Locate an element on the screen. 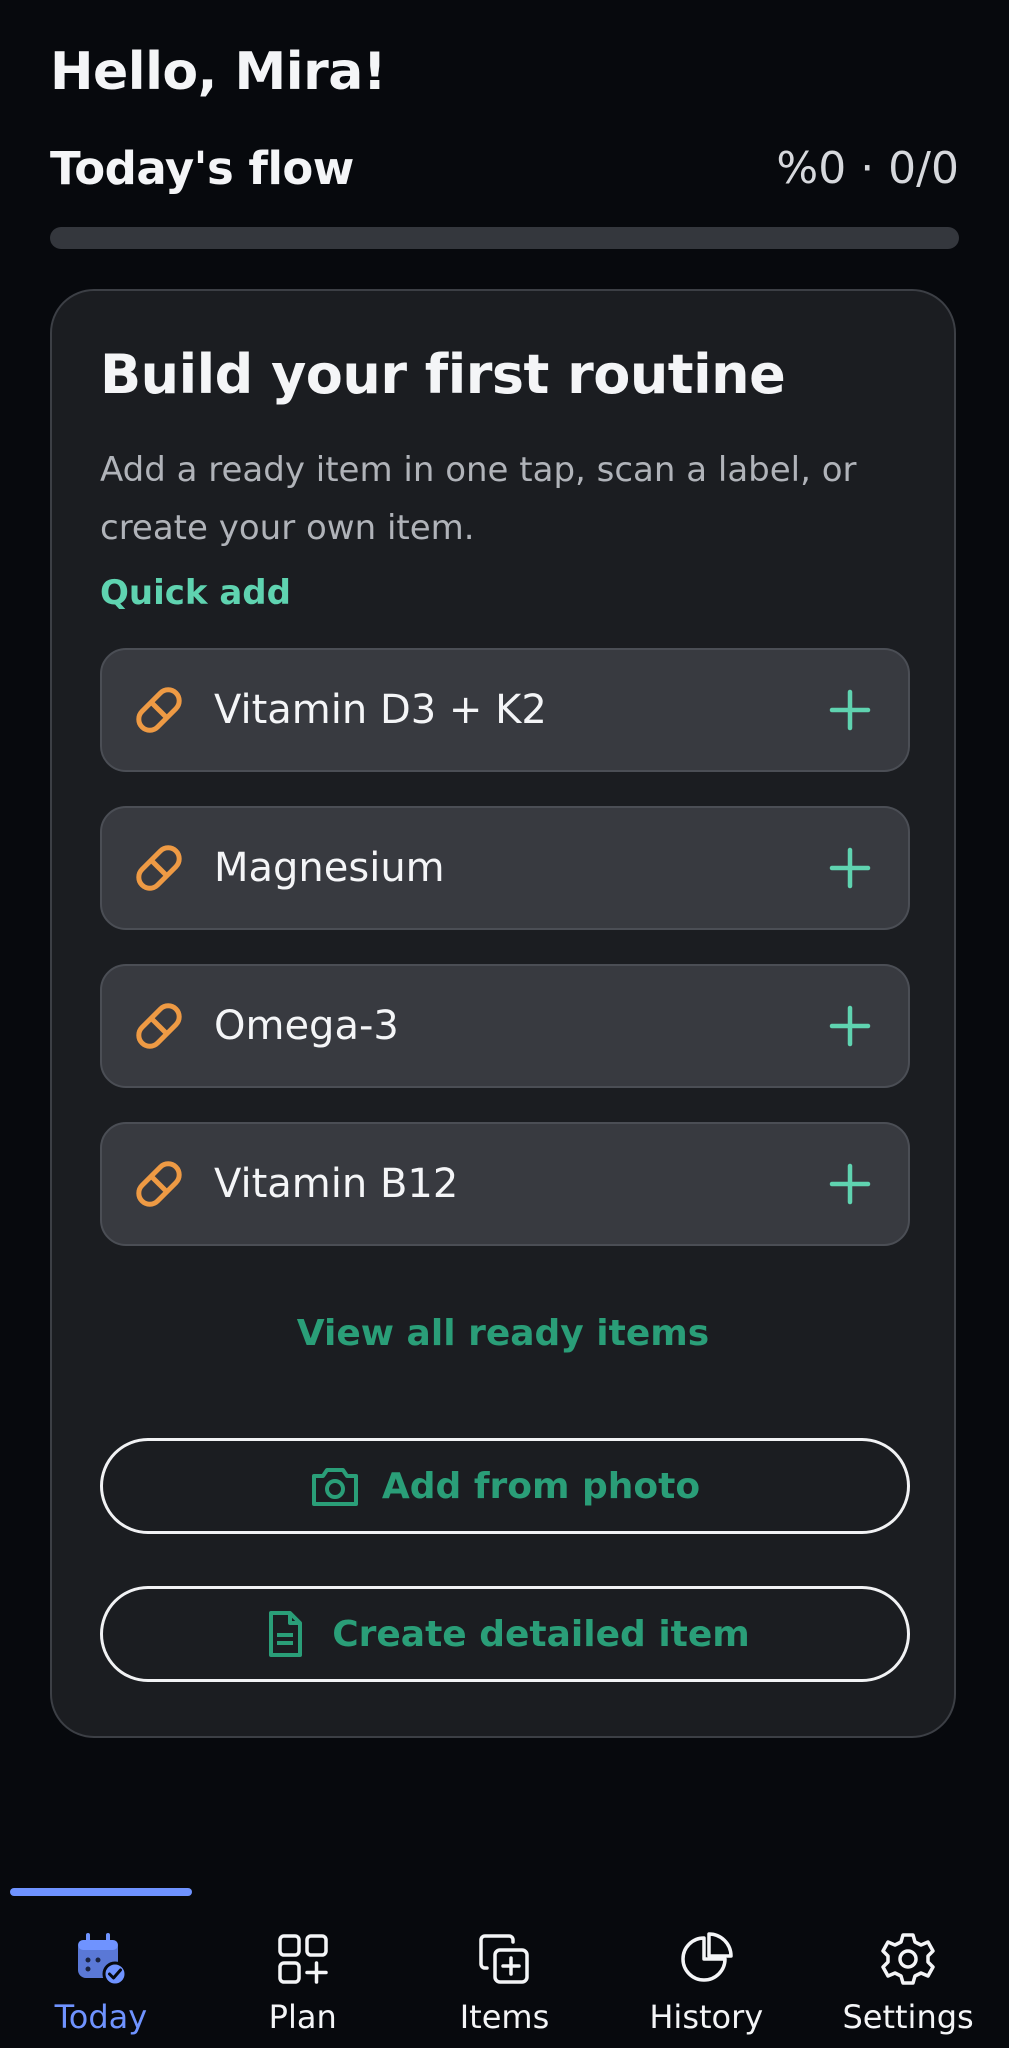 The height and width of the screenshot is (2048, 1009). greeting-title: Hello, Mira! is located at coordinates (218, 72).